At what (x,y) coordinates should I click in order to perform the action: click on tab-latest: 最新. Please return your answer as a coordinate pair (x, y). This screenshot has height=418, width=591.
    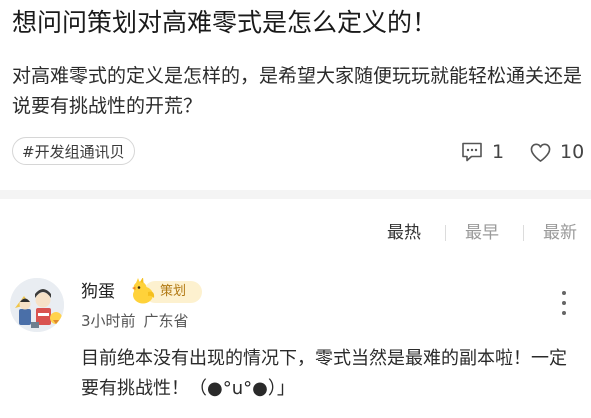
    Looking at the image, I should click on (560, 233).